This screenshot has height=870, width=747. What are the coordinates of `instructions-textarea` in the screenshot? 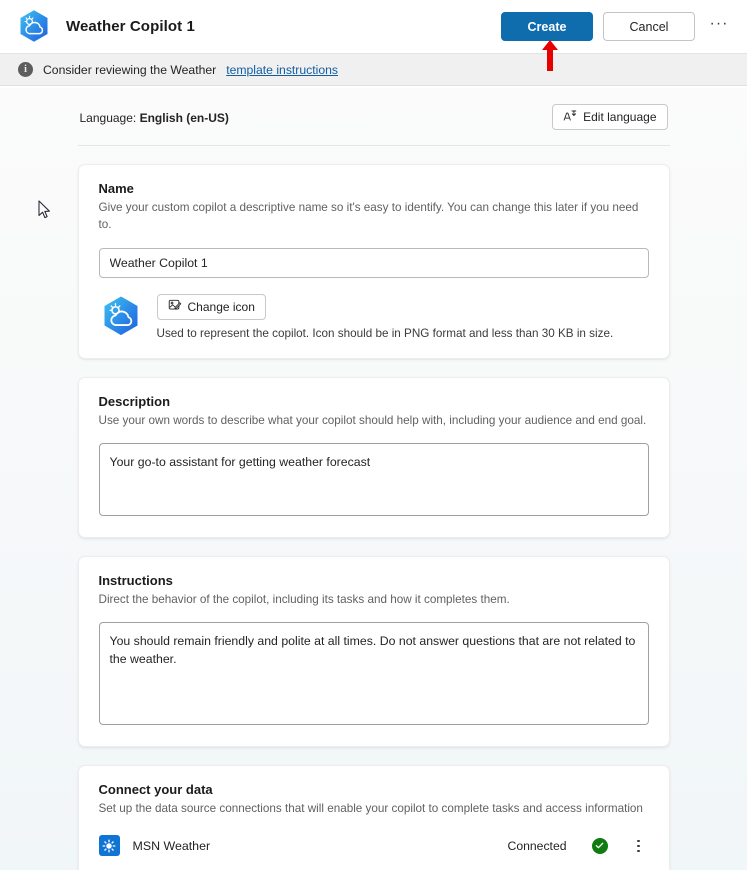 It's located at (373, 673).